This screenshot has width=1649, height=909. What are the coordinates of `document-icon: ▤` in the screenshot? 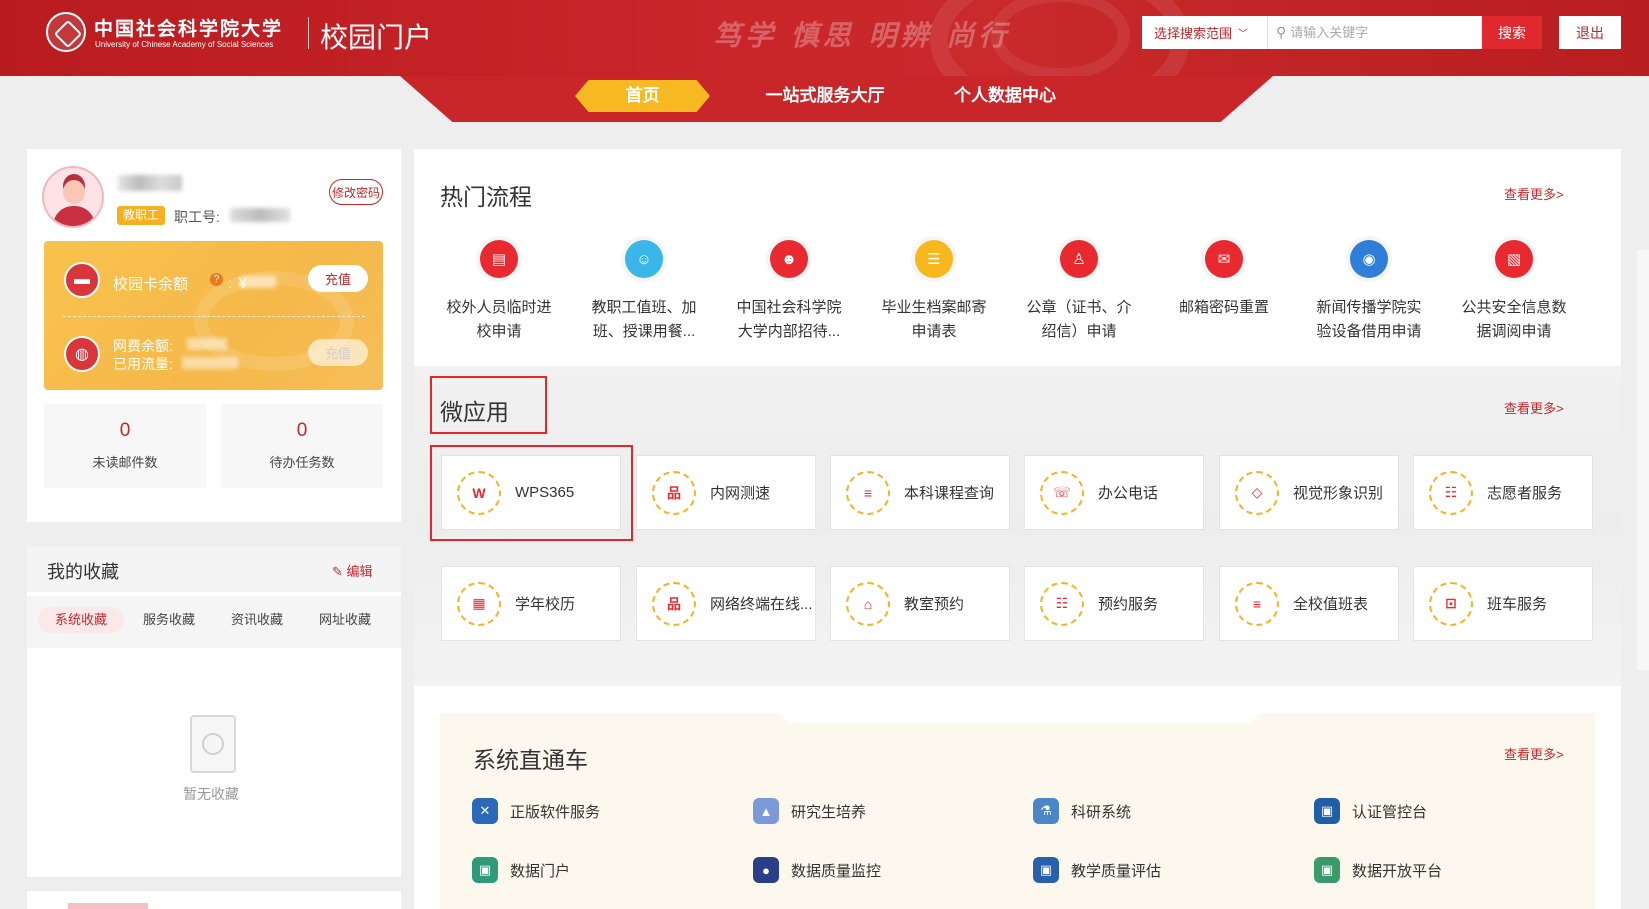 It's located at (499, 259).